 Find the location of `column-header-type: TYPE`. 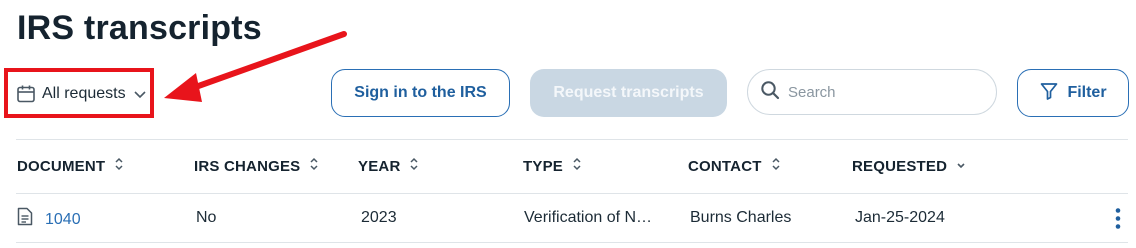

column-header-type: TYPE is located at coordinates (552, 166).